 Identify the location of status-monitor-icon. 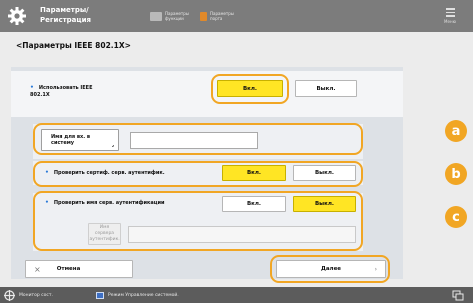
(9, 295).